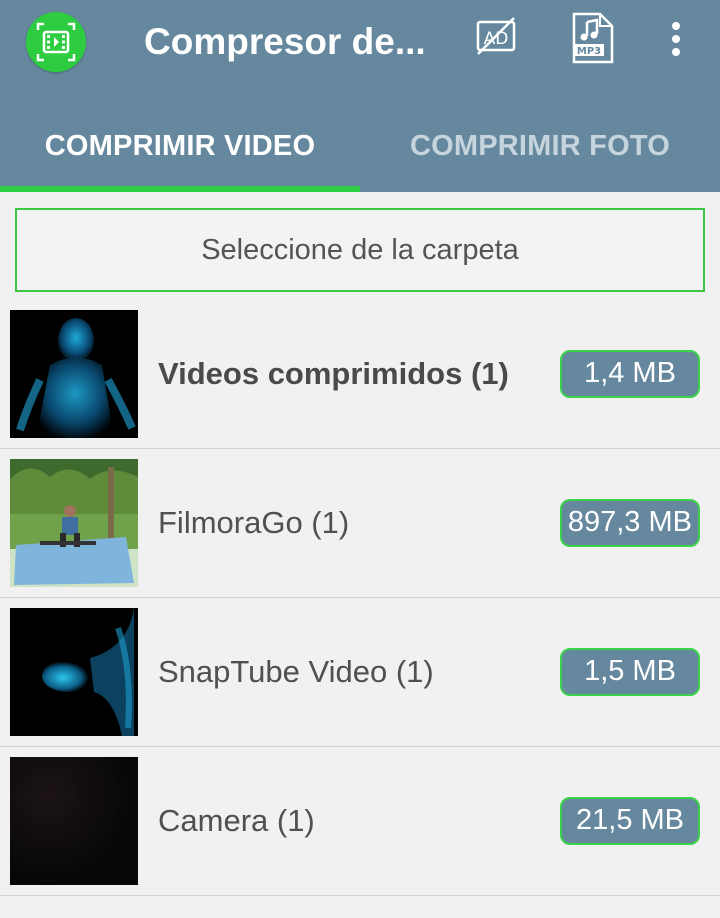  I want to click on tab-indicator, so click(180, 189).